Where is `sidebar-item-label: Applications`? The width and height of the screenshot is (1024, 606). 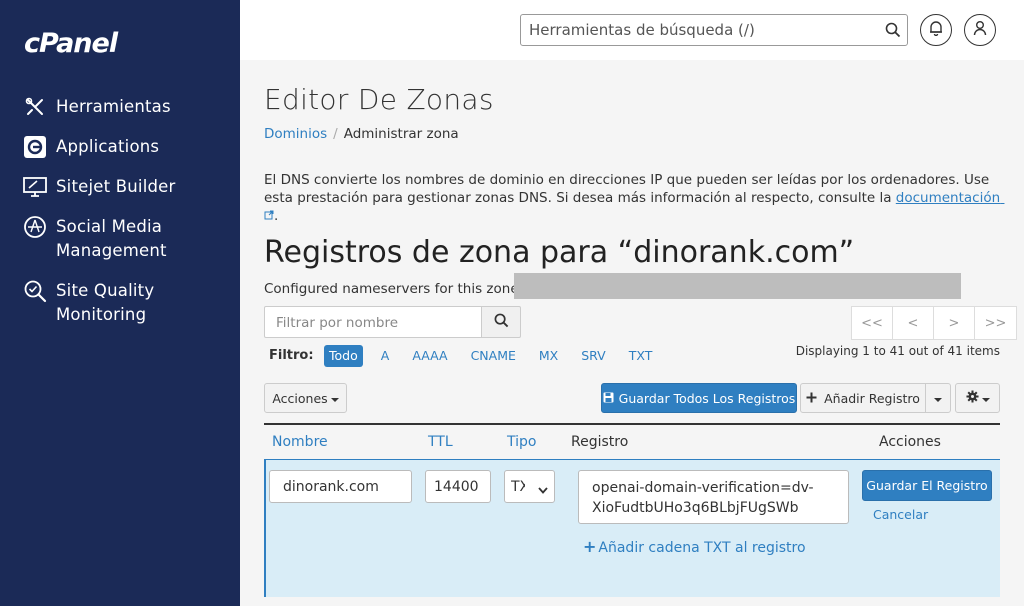
sidebar-item-label: Applications is located at coordinates (108, 146).